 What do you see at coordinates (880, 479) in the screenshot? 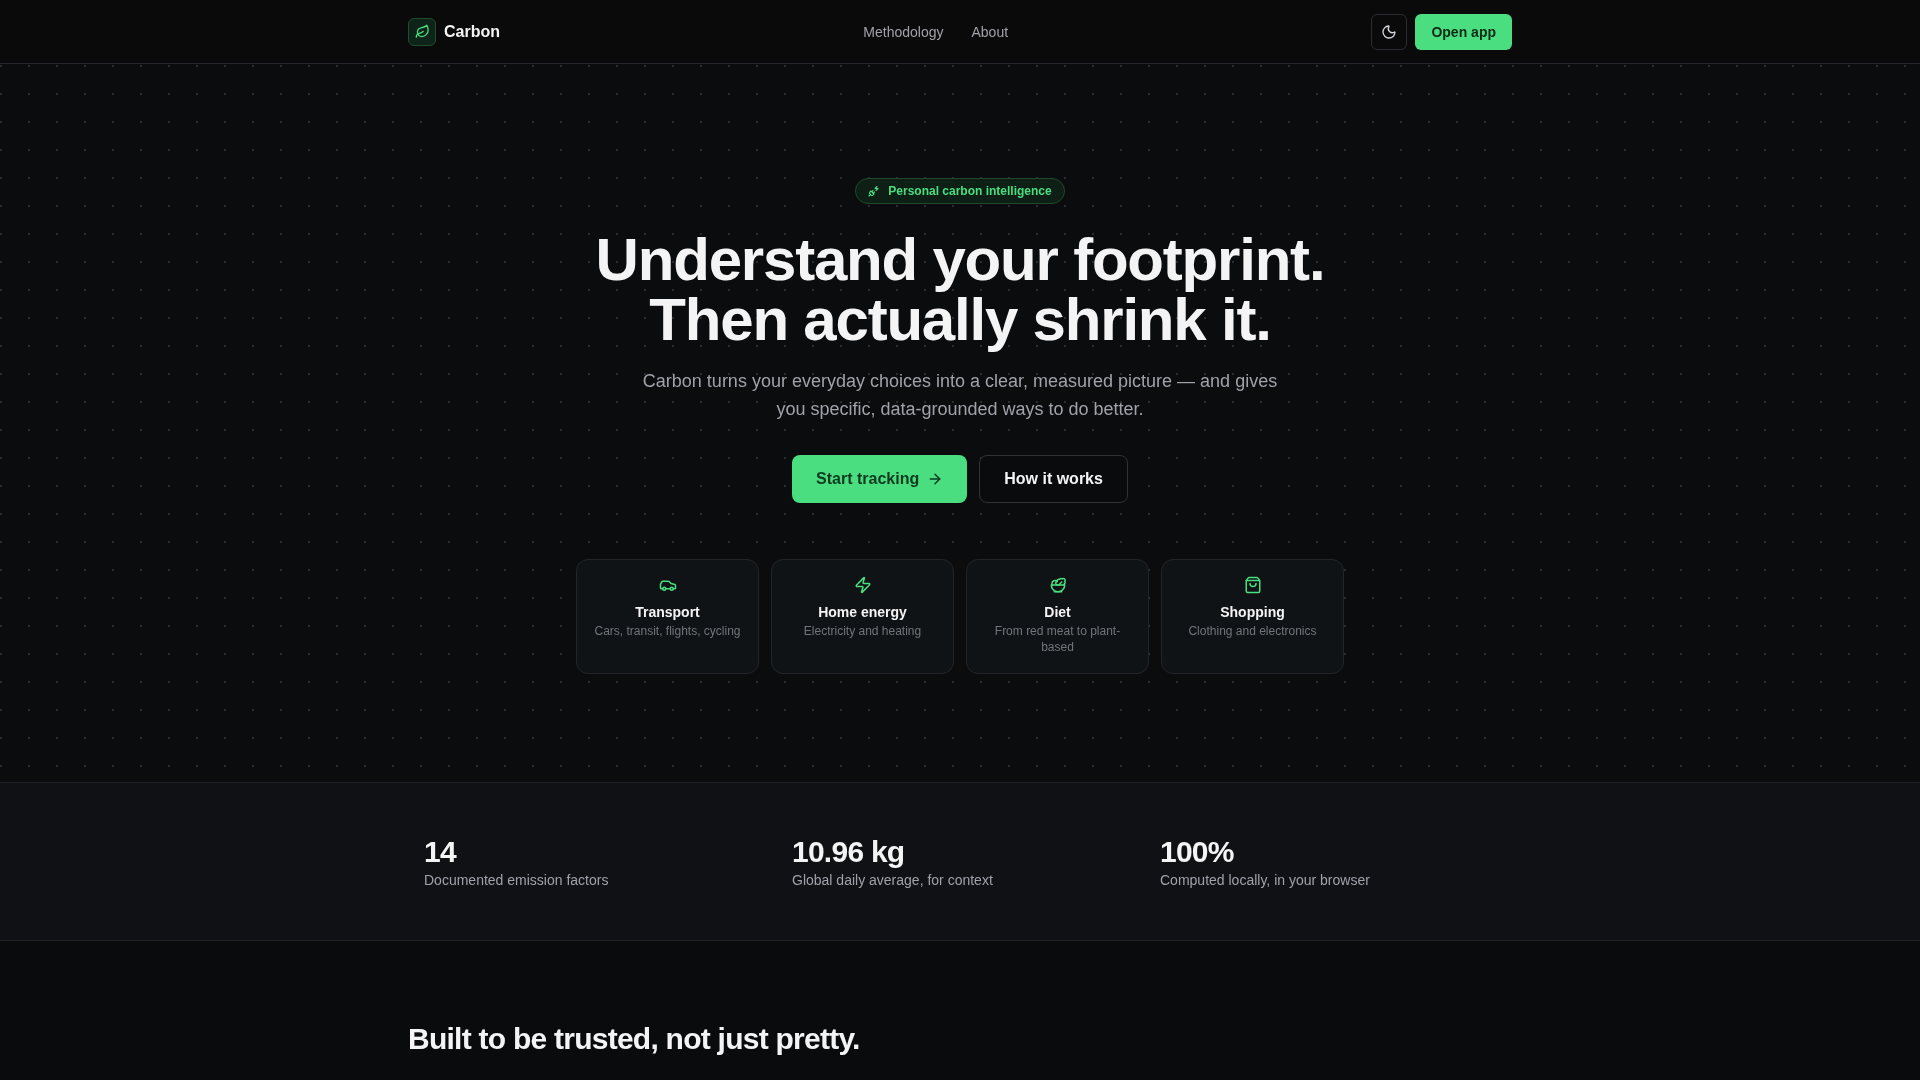
I see `start-tracking-button: Start tracking` at bounding box center [880, 479].